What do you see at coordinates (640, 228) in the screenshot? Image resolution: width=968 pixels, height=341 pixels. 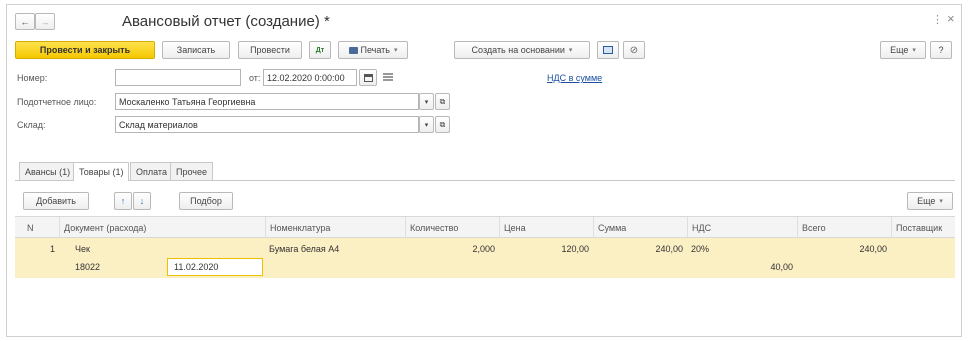 I see `column-header-sum: Сумма` at bounding box center [640, 228].